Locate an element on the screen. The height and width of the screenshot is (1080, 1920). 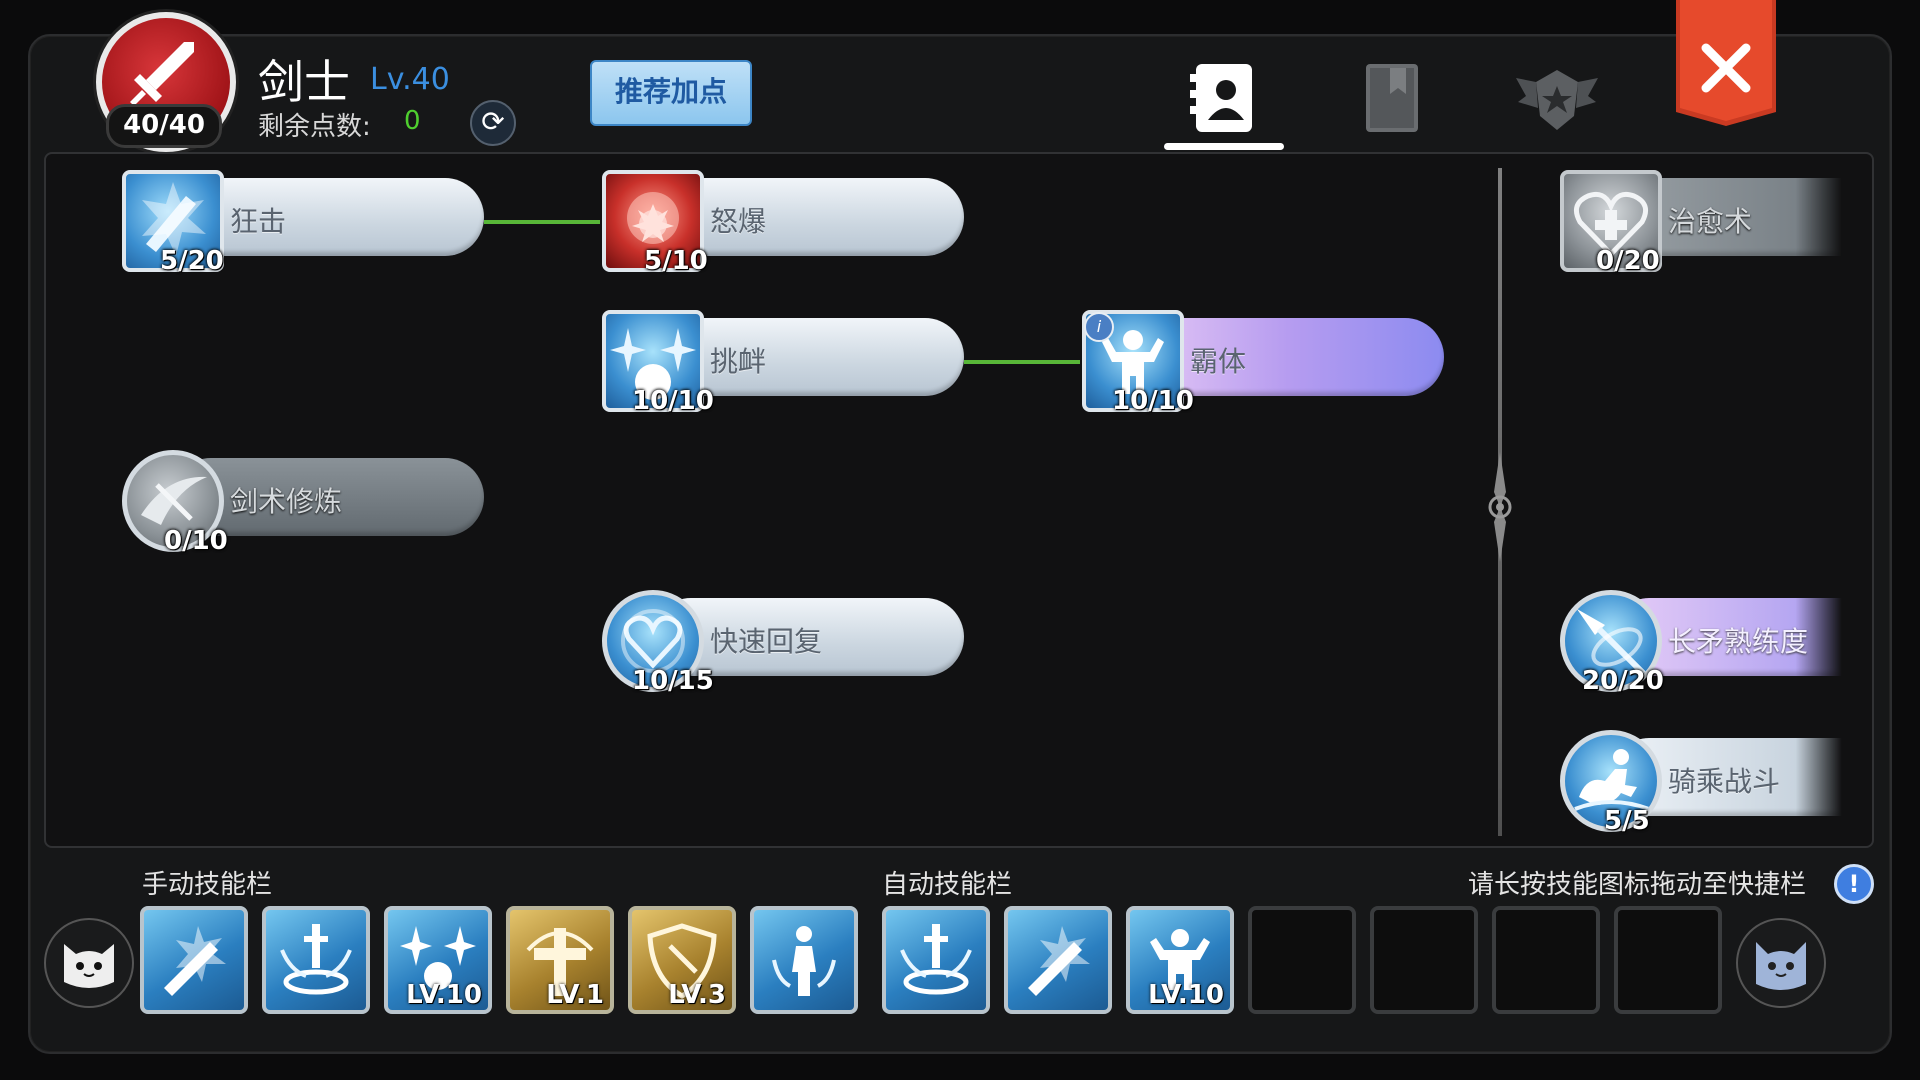
close-icon is located at coordinates (1726, 63).